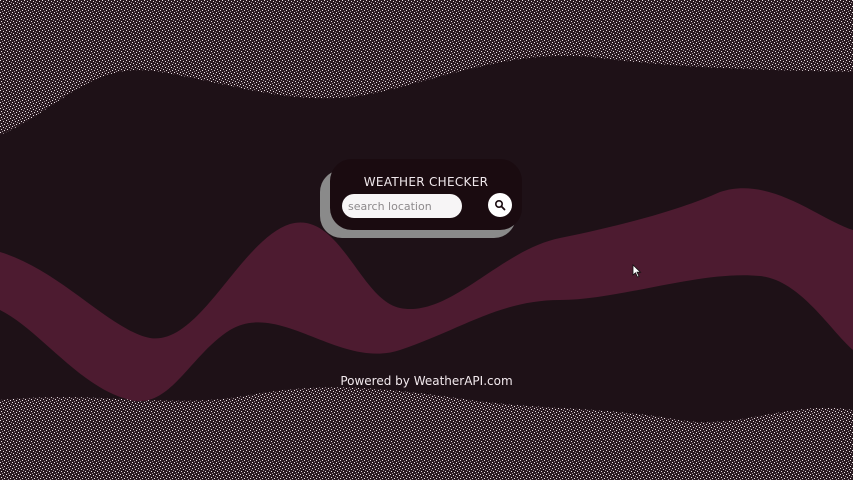 The height and width of the screenshot is (480, 853). I want to click on search-button, so click(500, 205).